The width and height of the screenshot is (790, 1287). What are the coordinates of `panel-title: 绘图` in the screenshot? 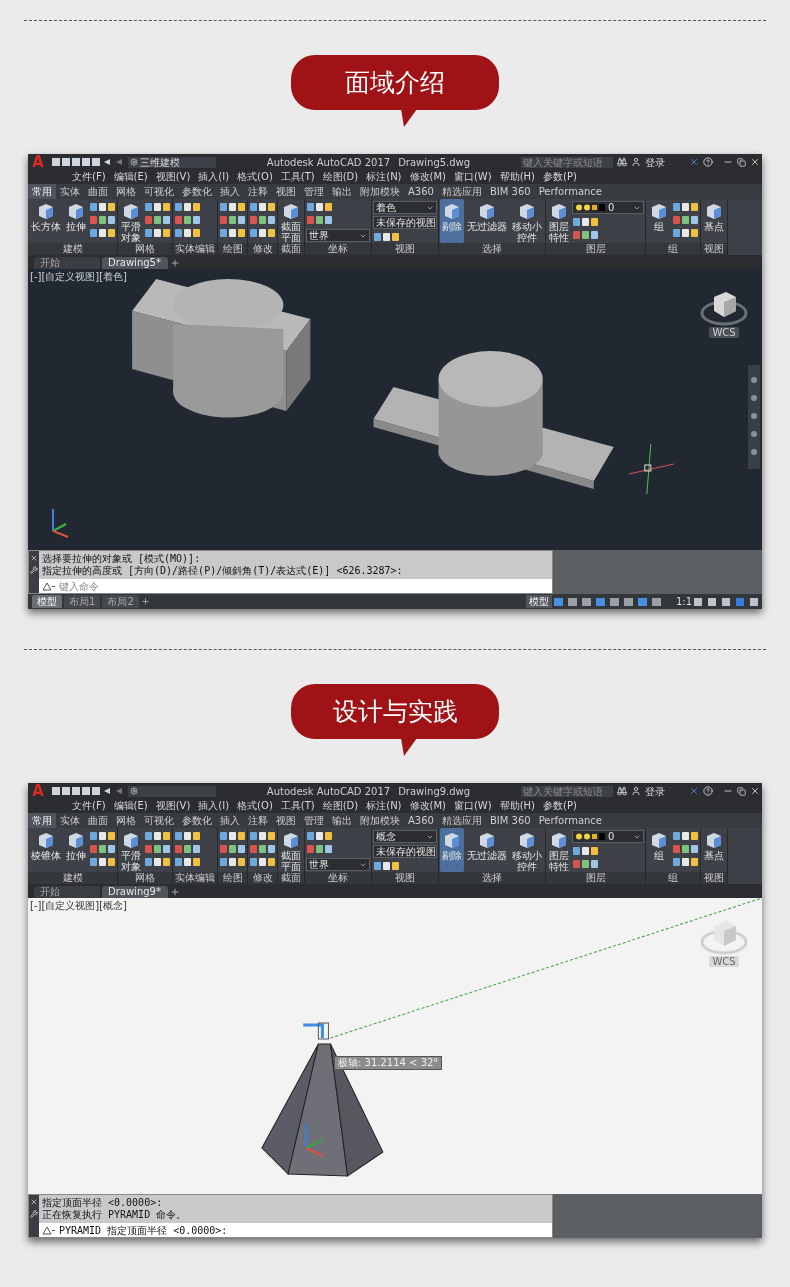 It's located at (232, 249).